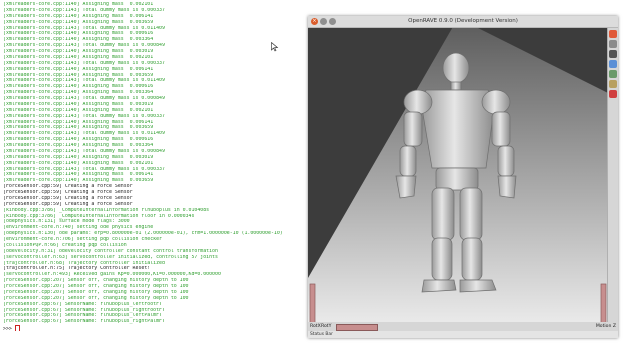  I want to click on move-icon, so click(613, 74).